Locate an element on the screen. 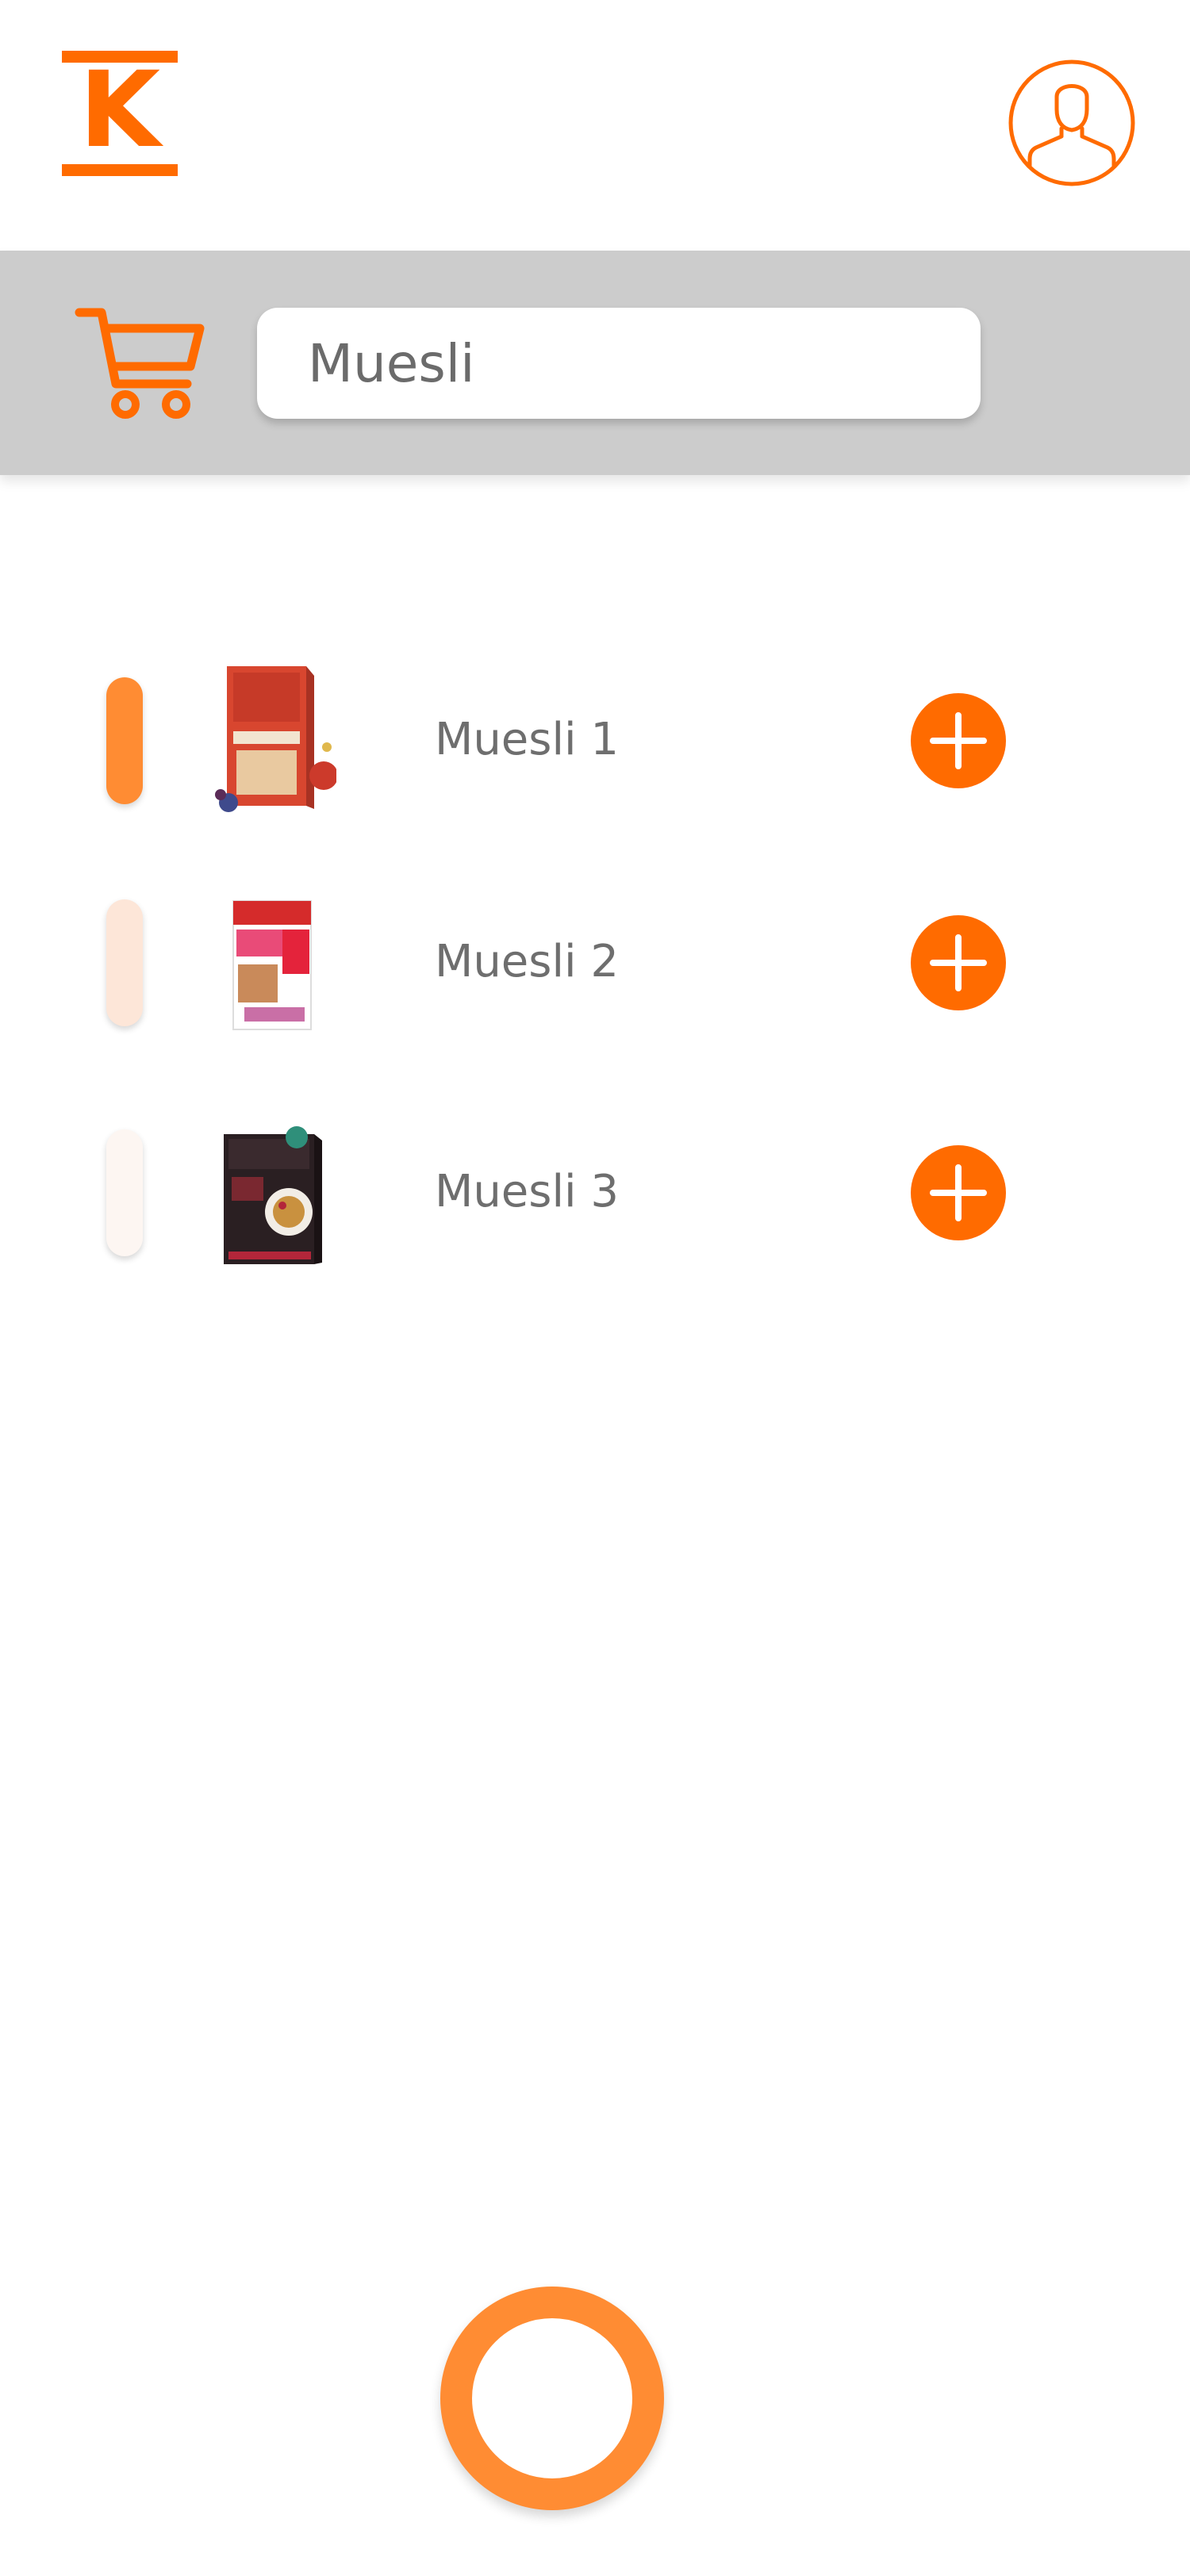 The width and height of the screenshot is (1190, 2576). record-button is located at coordinates (552, 2398).